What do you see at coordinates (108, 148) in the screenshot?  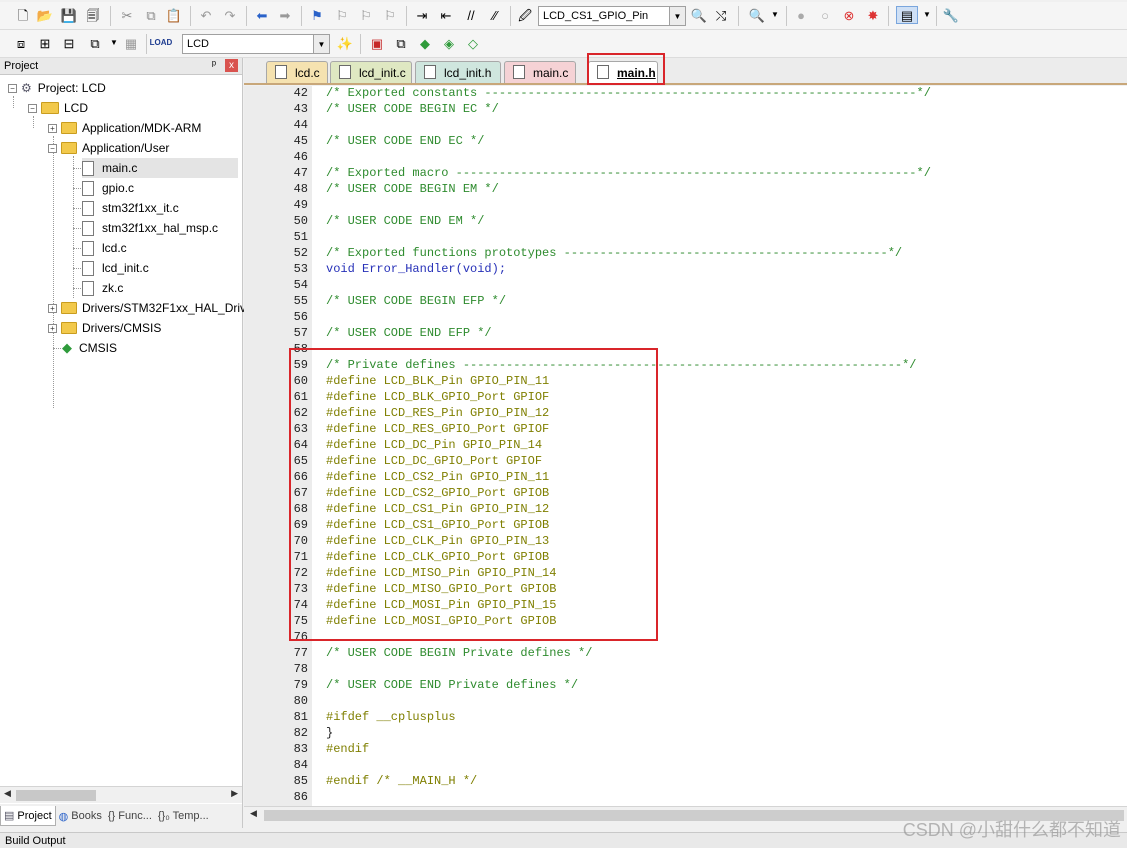 I see `tree-group-application-user: − Application/User` at bounding box center [108, 148].